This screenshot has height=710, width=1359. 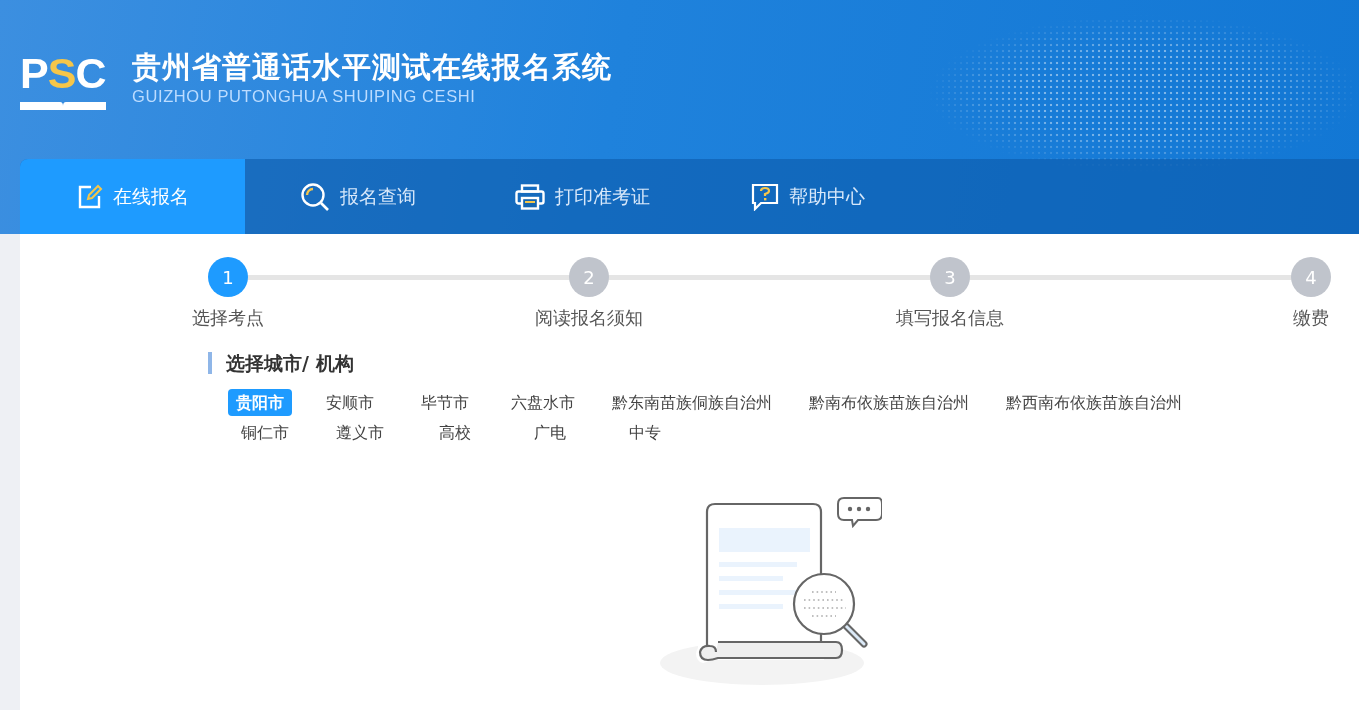 I want to click on logo-letter: S, so click(x=61, y=72).